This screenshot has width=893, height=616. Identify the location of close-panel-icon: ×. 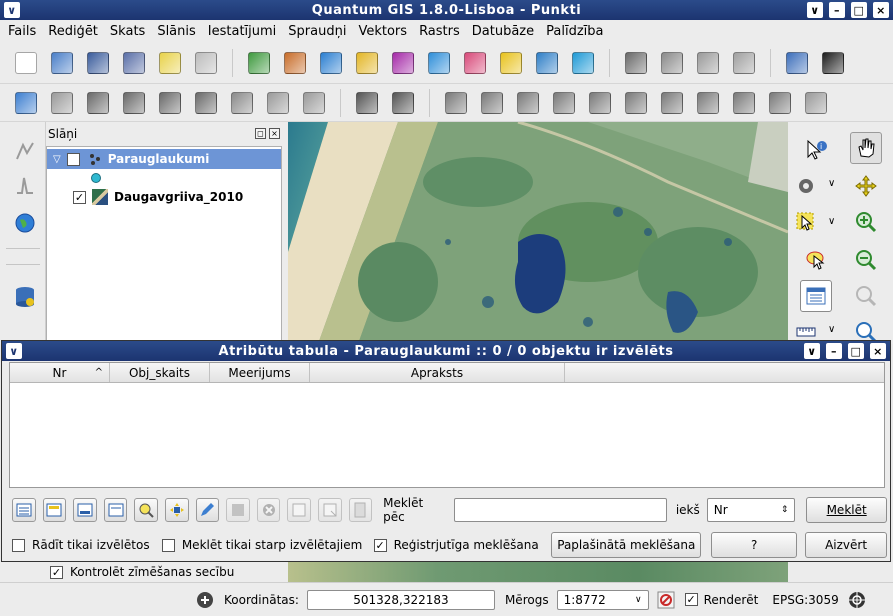
(274, 133).